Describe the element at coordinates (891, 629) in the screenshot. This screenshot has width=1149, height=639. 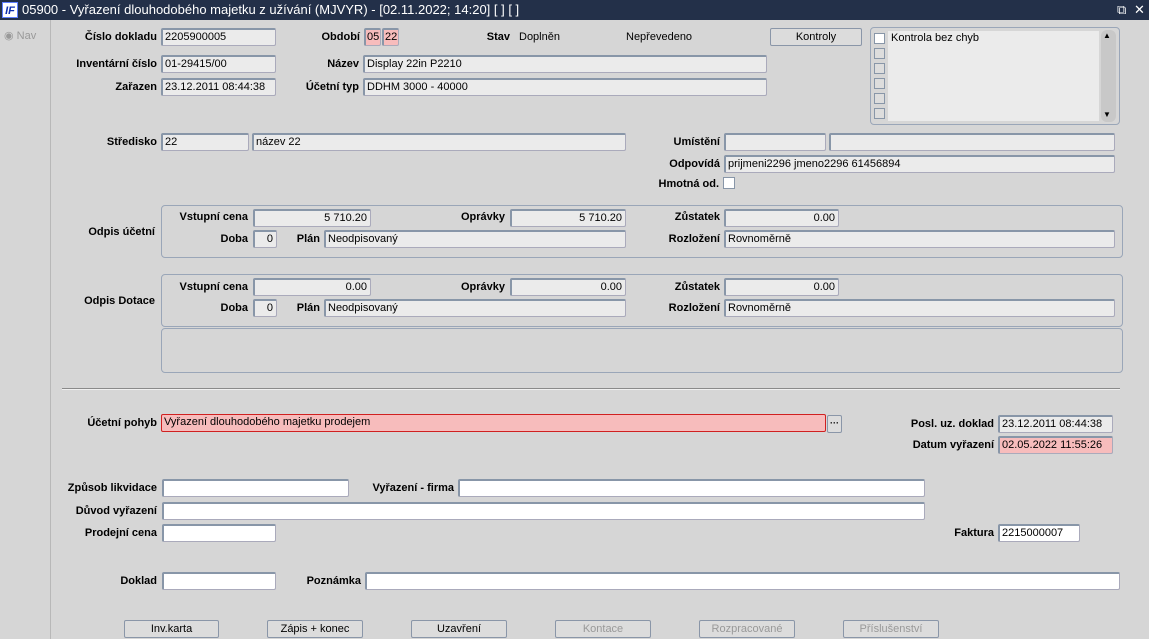
I see `prislusenstvi-button: Příslušenství` at that location.